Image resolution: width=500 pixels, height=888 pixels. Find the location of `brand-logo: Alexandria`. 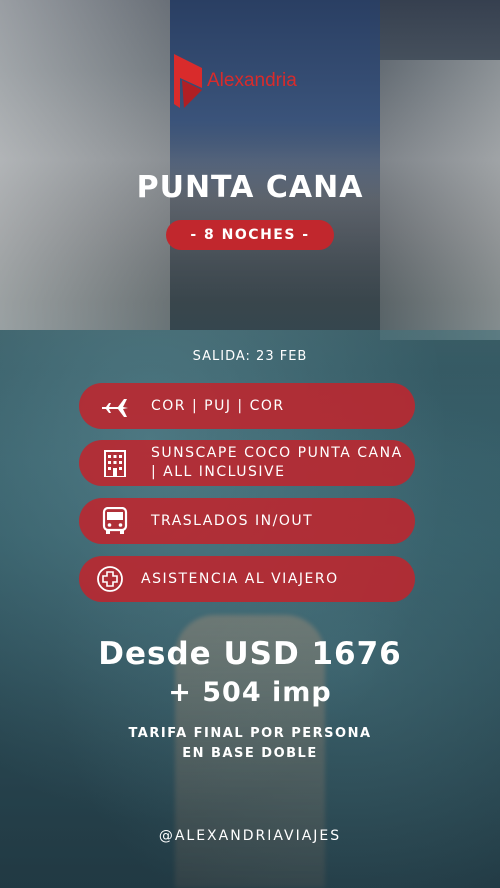

brand-logo: Alexandria is located at coordinates (259, 81).